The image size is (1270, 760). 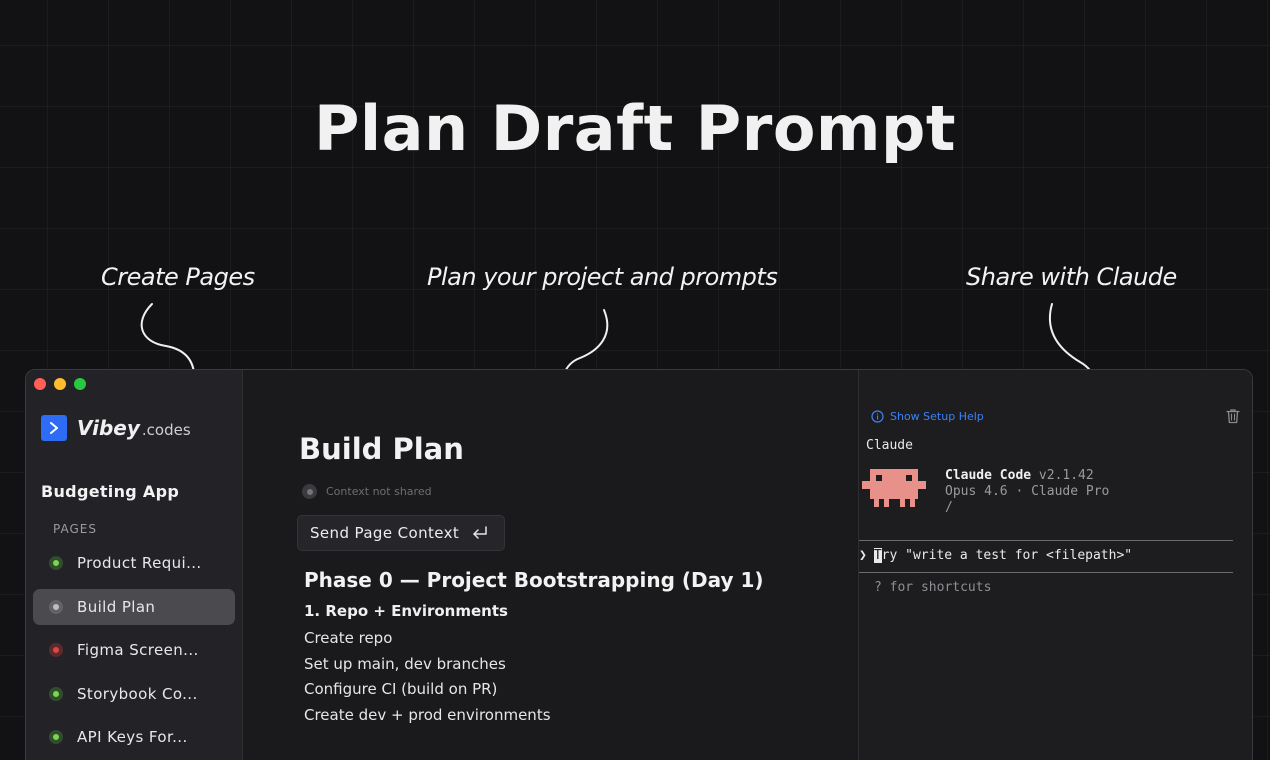 I want to click on prompt-bottom-rule, so click(x=1046, y=572).